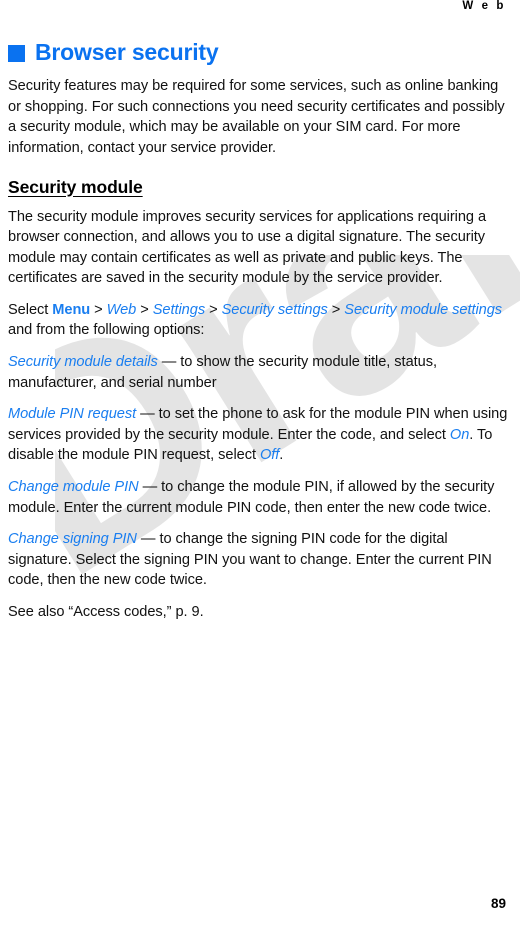 This screenshot has width=520, height=925. What do you see at coordinates (71, 309) in the screenshot?
I see `nav-item-menu: Menu` at bounding box center [71, 309].